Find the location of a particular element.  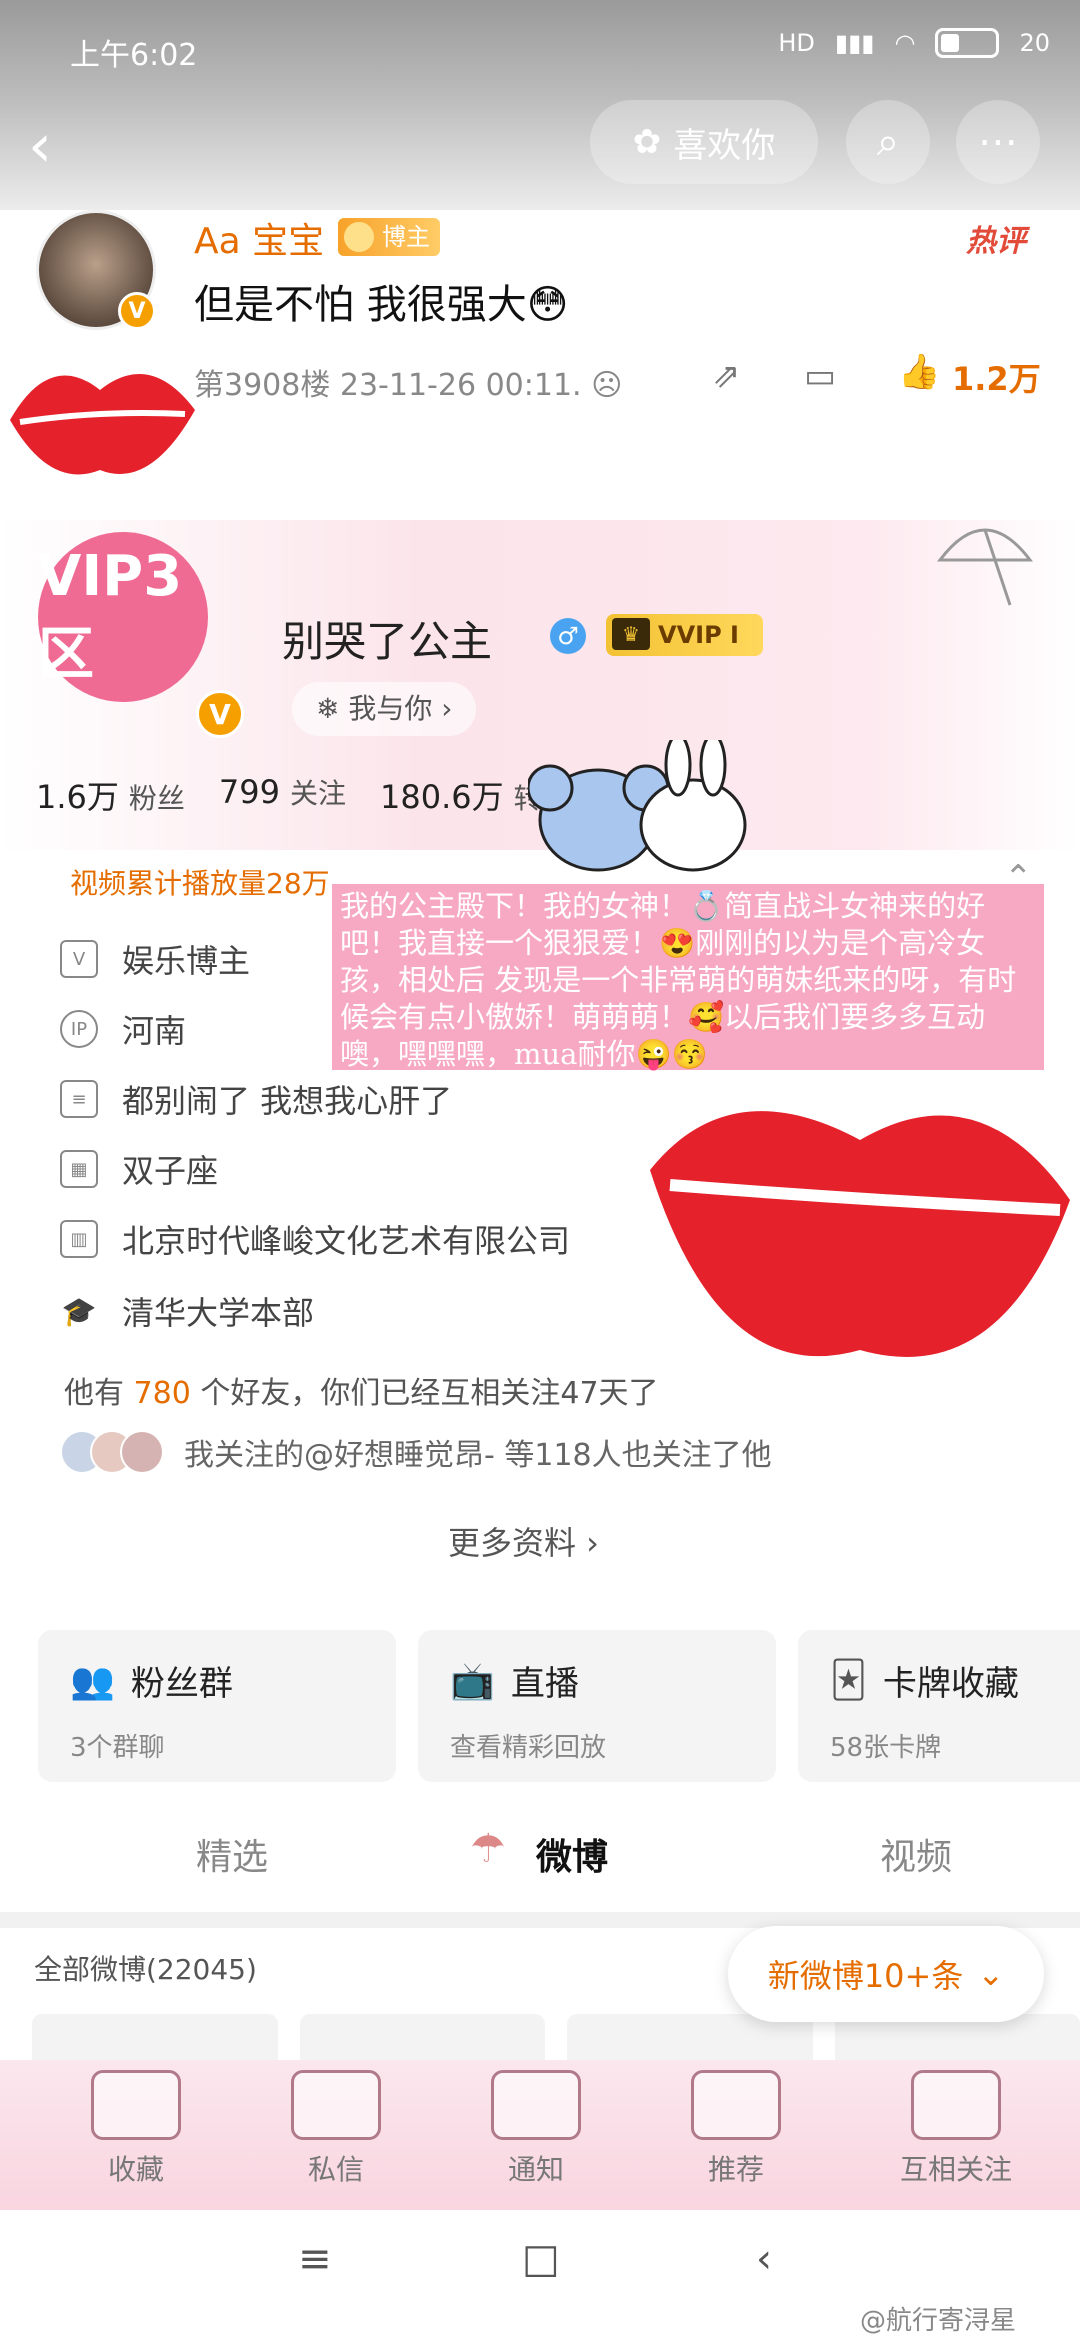

new-weibo-label: 新微博10+条 is located at coordinates (865, 1976).